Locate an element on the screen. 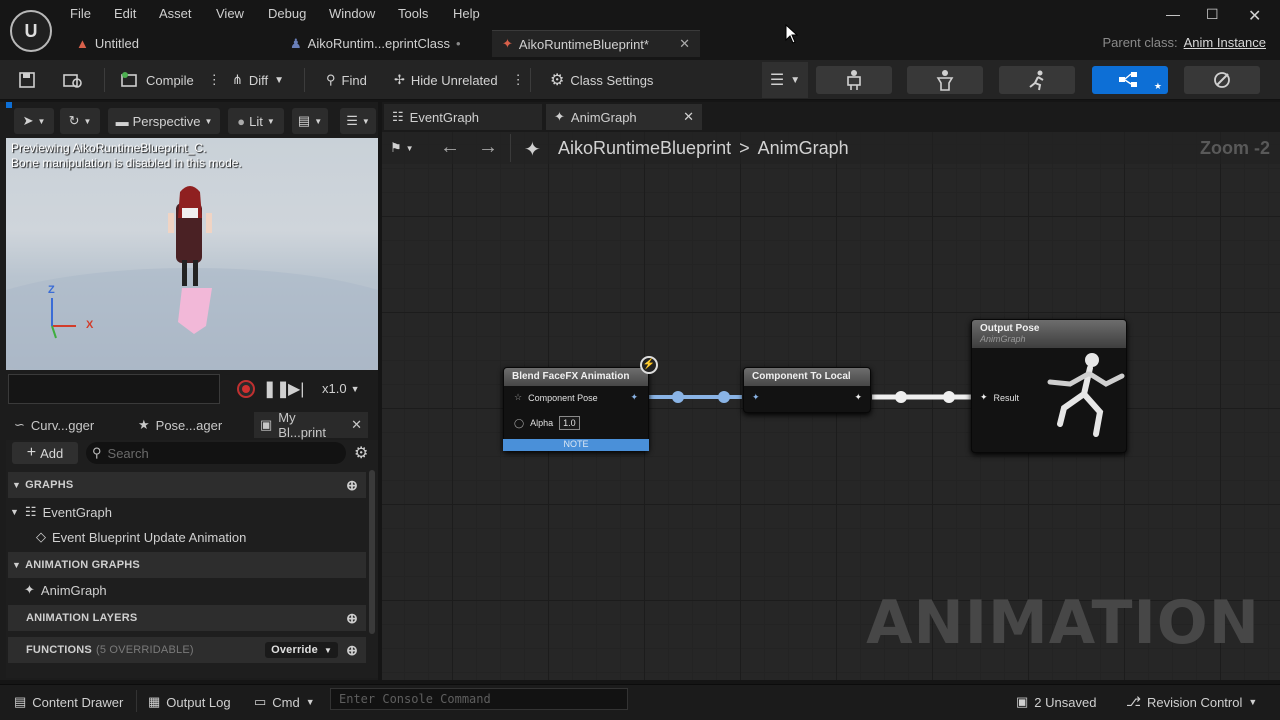  tab-label: Curv...gger is located at coordinates (62, 425).